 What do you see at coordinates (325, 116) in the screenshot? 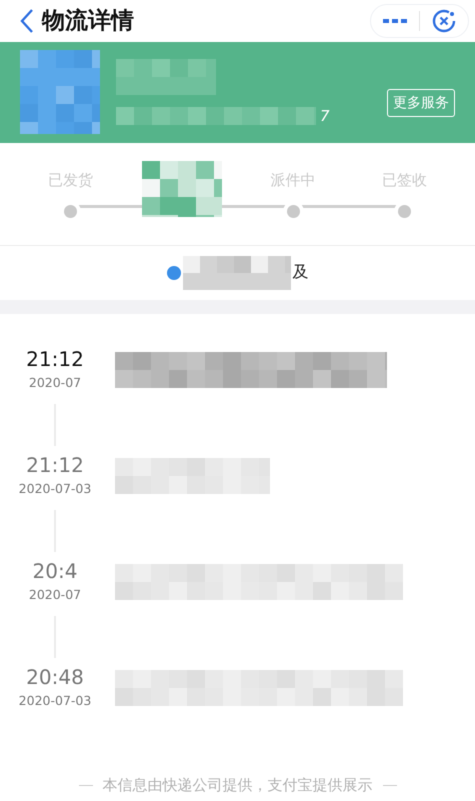
I see `tracking-number-fragment: 7` at bounding box center [325, 116].